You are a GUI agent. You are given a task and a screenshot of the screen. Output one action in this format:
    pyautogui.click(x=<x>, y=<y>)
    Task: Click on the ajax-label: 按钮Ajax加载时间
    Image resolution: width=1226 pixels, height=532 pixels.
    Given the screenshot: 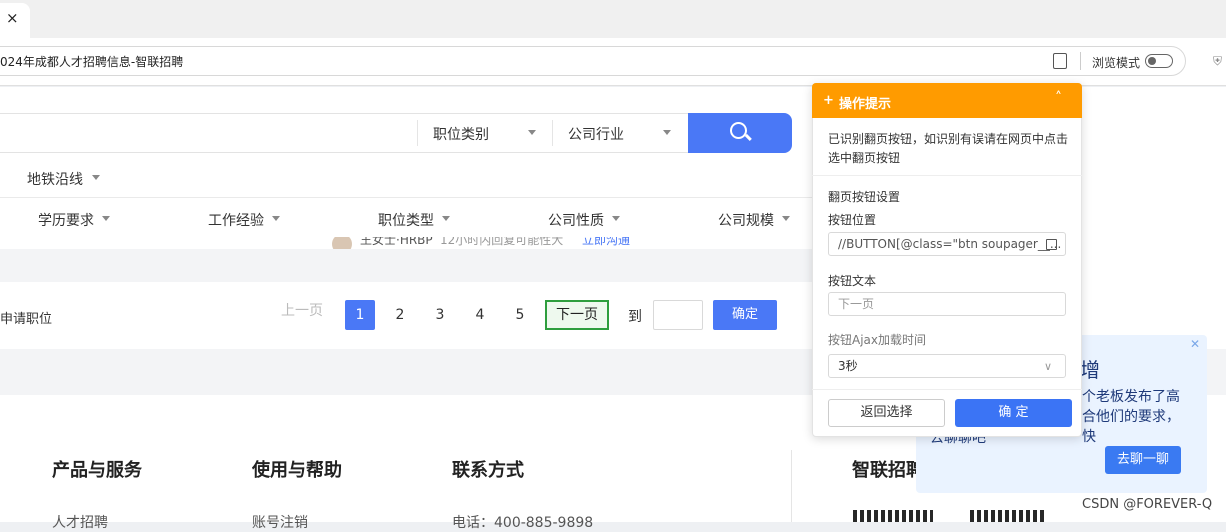 What is the action you would take?
    pyautogui.click(x=877, y=340)
    